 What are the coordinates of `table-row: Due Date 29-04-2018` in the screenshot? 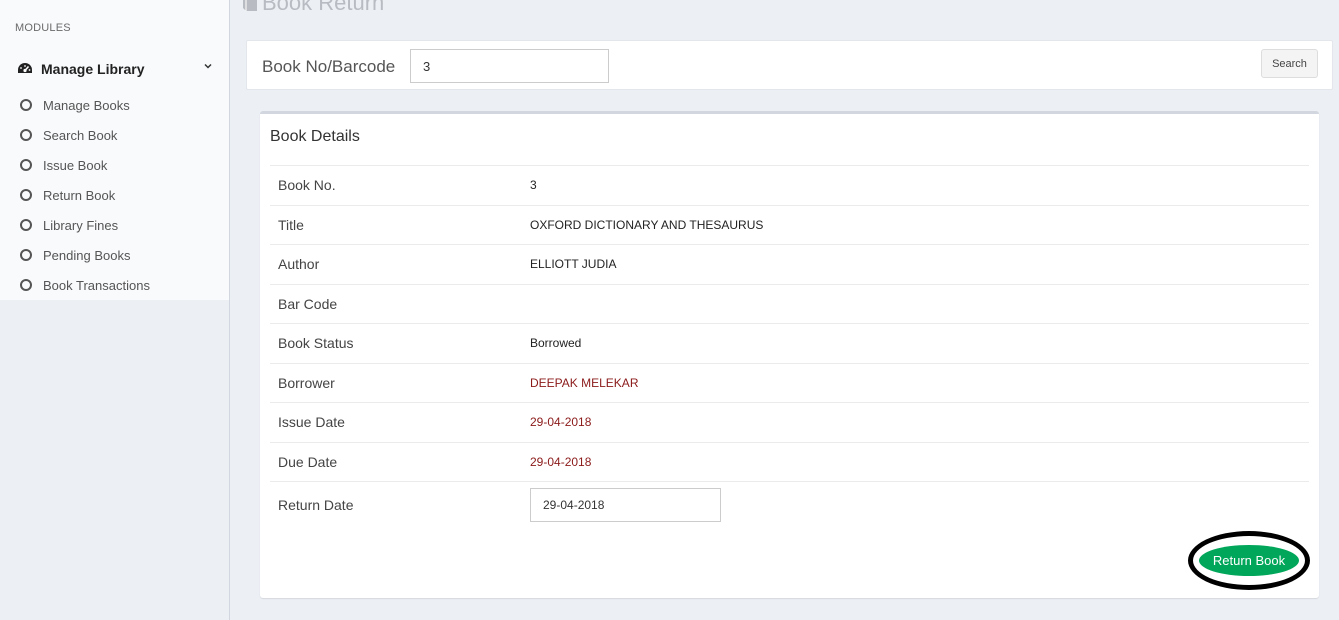 It's located at (789, 462).